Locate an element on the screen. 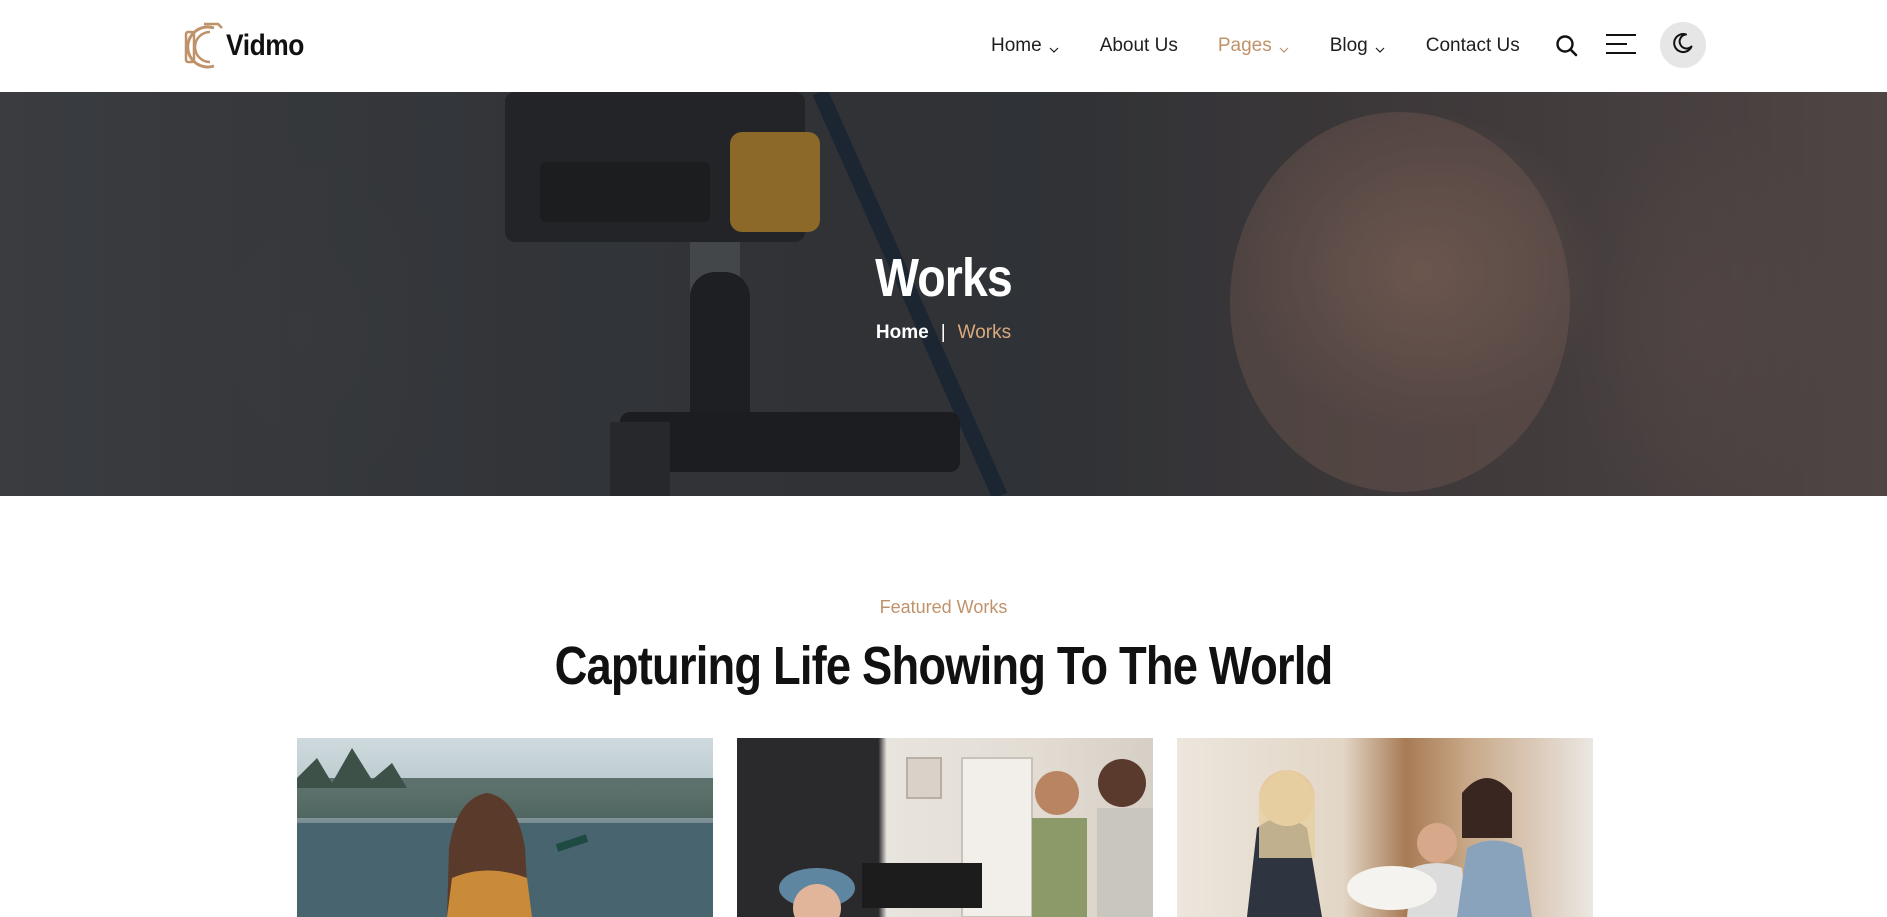 The height and width of the screenshot is (917, 1887). nav-item-label: Home is located at coordinates (1016, 45).